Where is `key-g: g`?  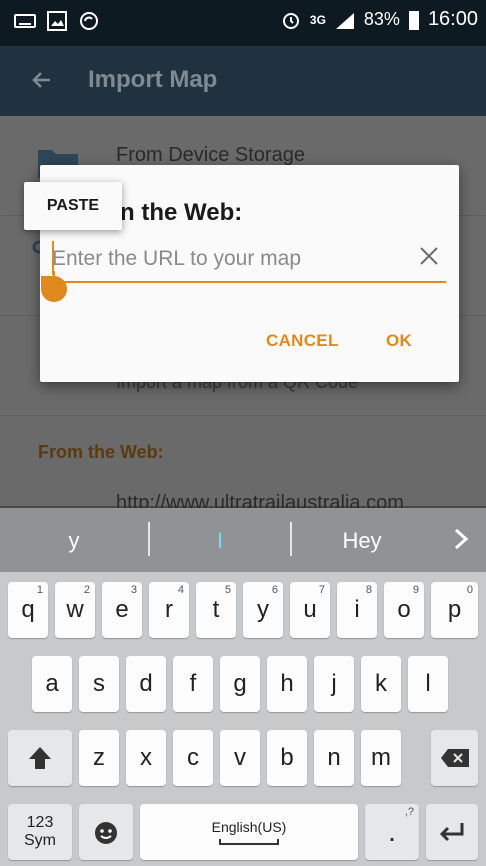 key-g: g is located at coordinates (240, 684).